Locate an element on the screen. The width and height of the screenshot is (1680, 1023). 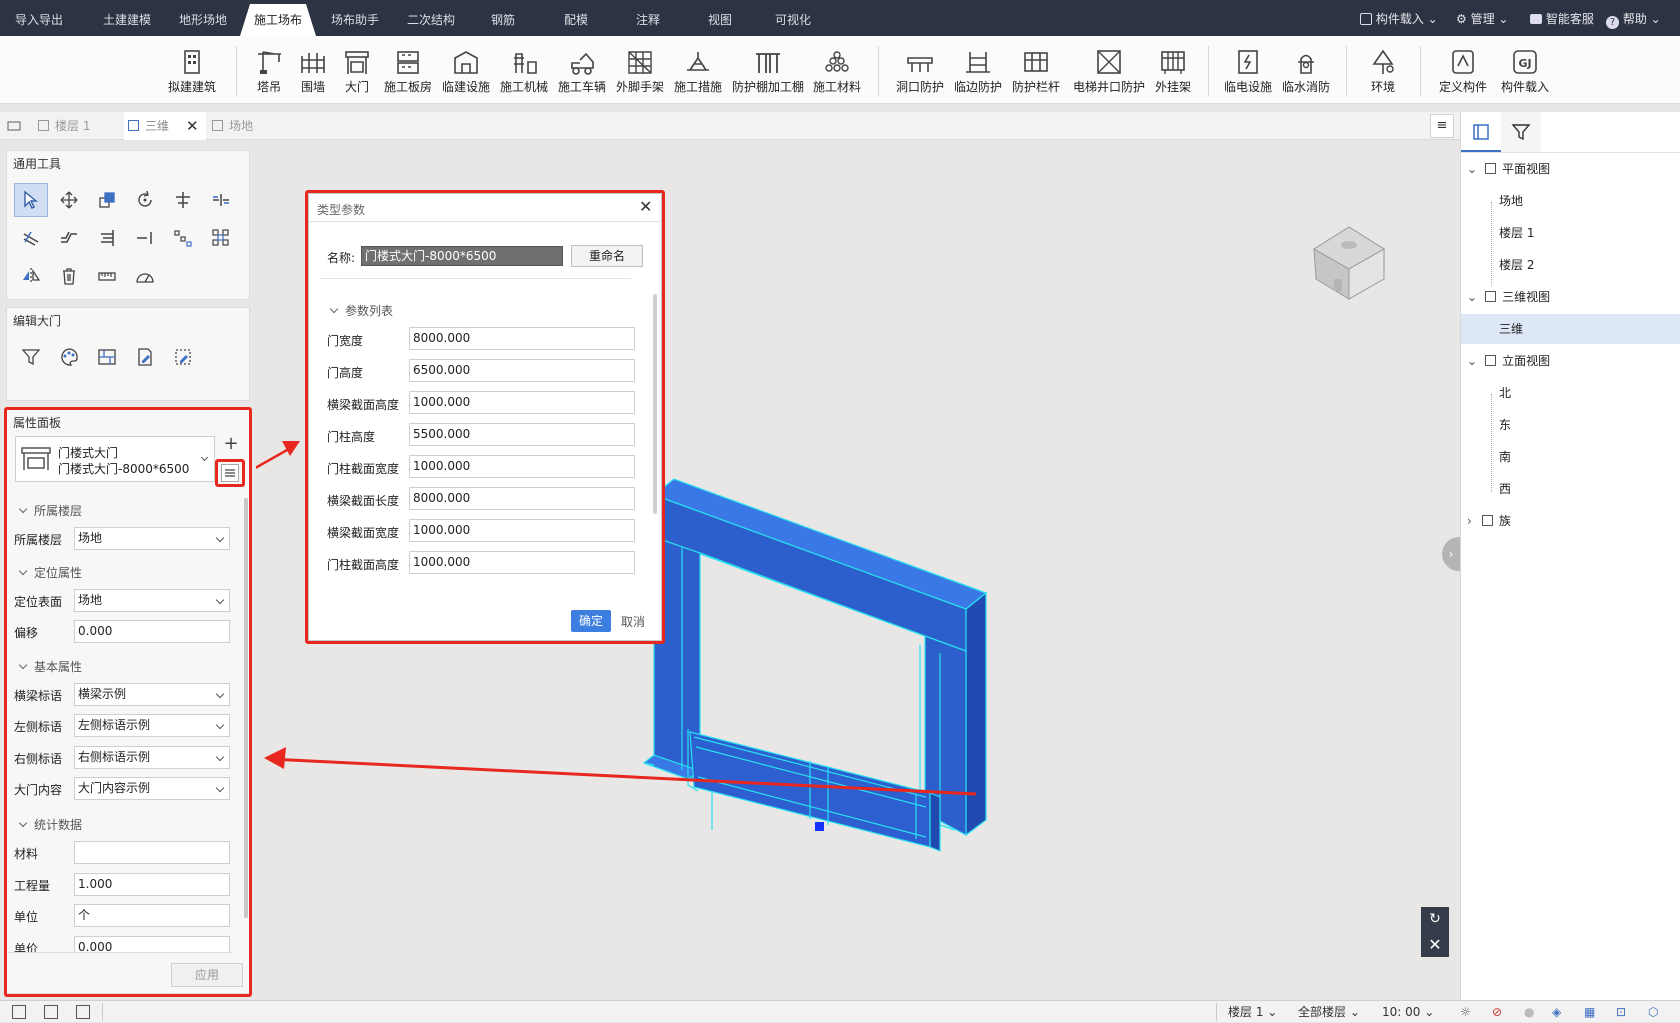
break-tool is located at coordinates (145, 238).